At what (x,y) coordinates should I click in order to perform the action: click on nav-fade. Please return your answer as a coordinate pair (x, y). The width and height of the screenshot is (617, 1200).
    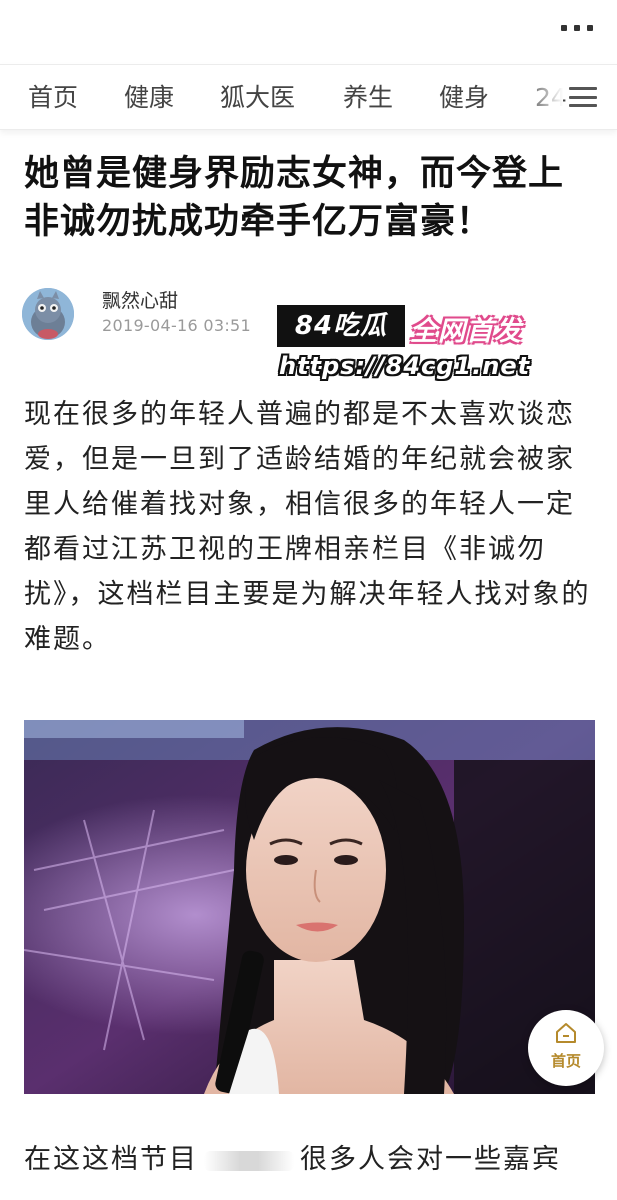
    Looking at the image, I should click on (543, 97).